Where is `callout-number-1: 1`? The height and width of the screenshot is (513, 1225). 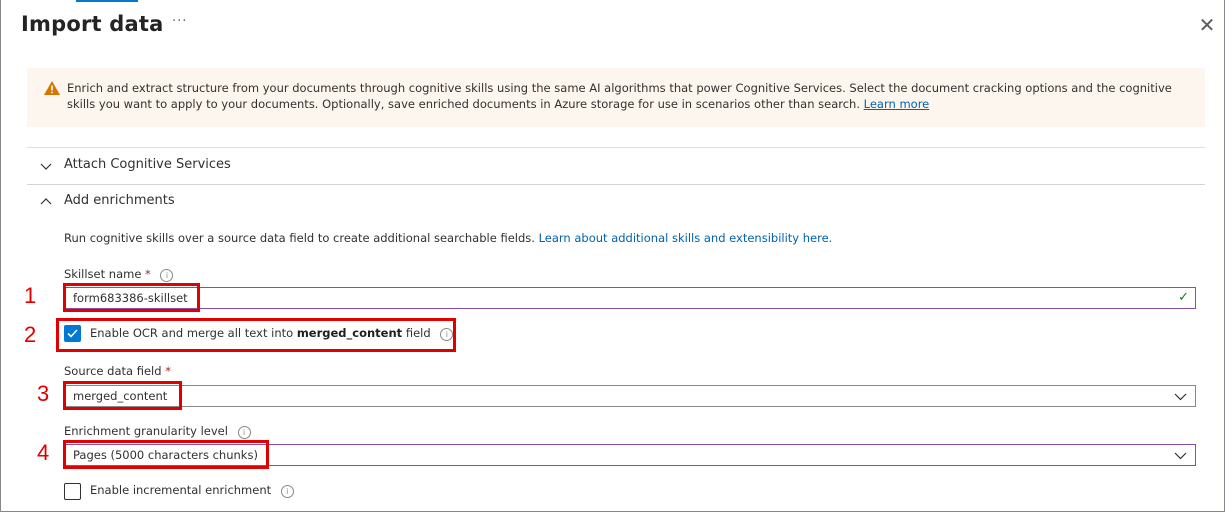 callout-number-1: 1 is located at coordinates (30, 295).